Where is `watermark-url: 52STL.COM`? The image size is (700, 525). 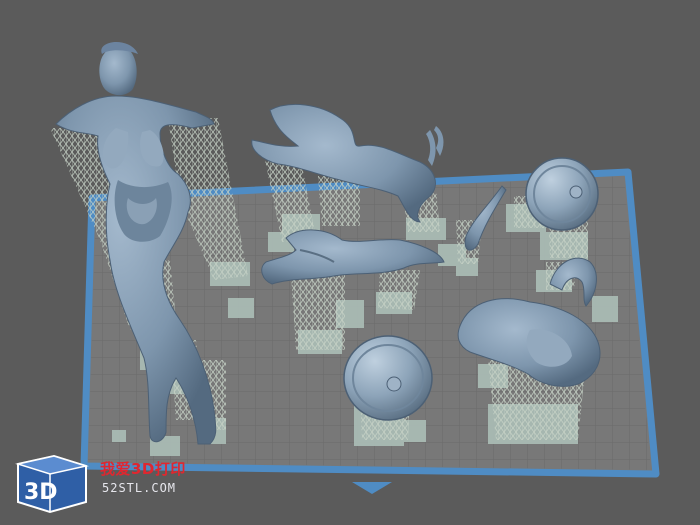 watermark-url: 52STL.COM is located at coordinates (139, 488).